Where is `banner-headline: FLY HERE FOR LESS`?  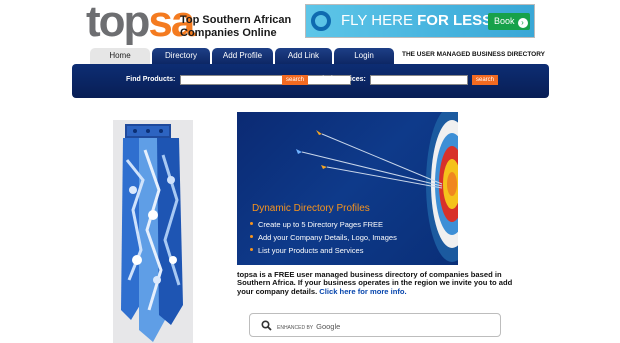
banner-headline: FLY HERE FOR LESS is located at coordinates (417, 20).